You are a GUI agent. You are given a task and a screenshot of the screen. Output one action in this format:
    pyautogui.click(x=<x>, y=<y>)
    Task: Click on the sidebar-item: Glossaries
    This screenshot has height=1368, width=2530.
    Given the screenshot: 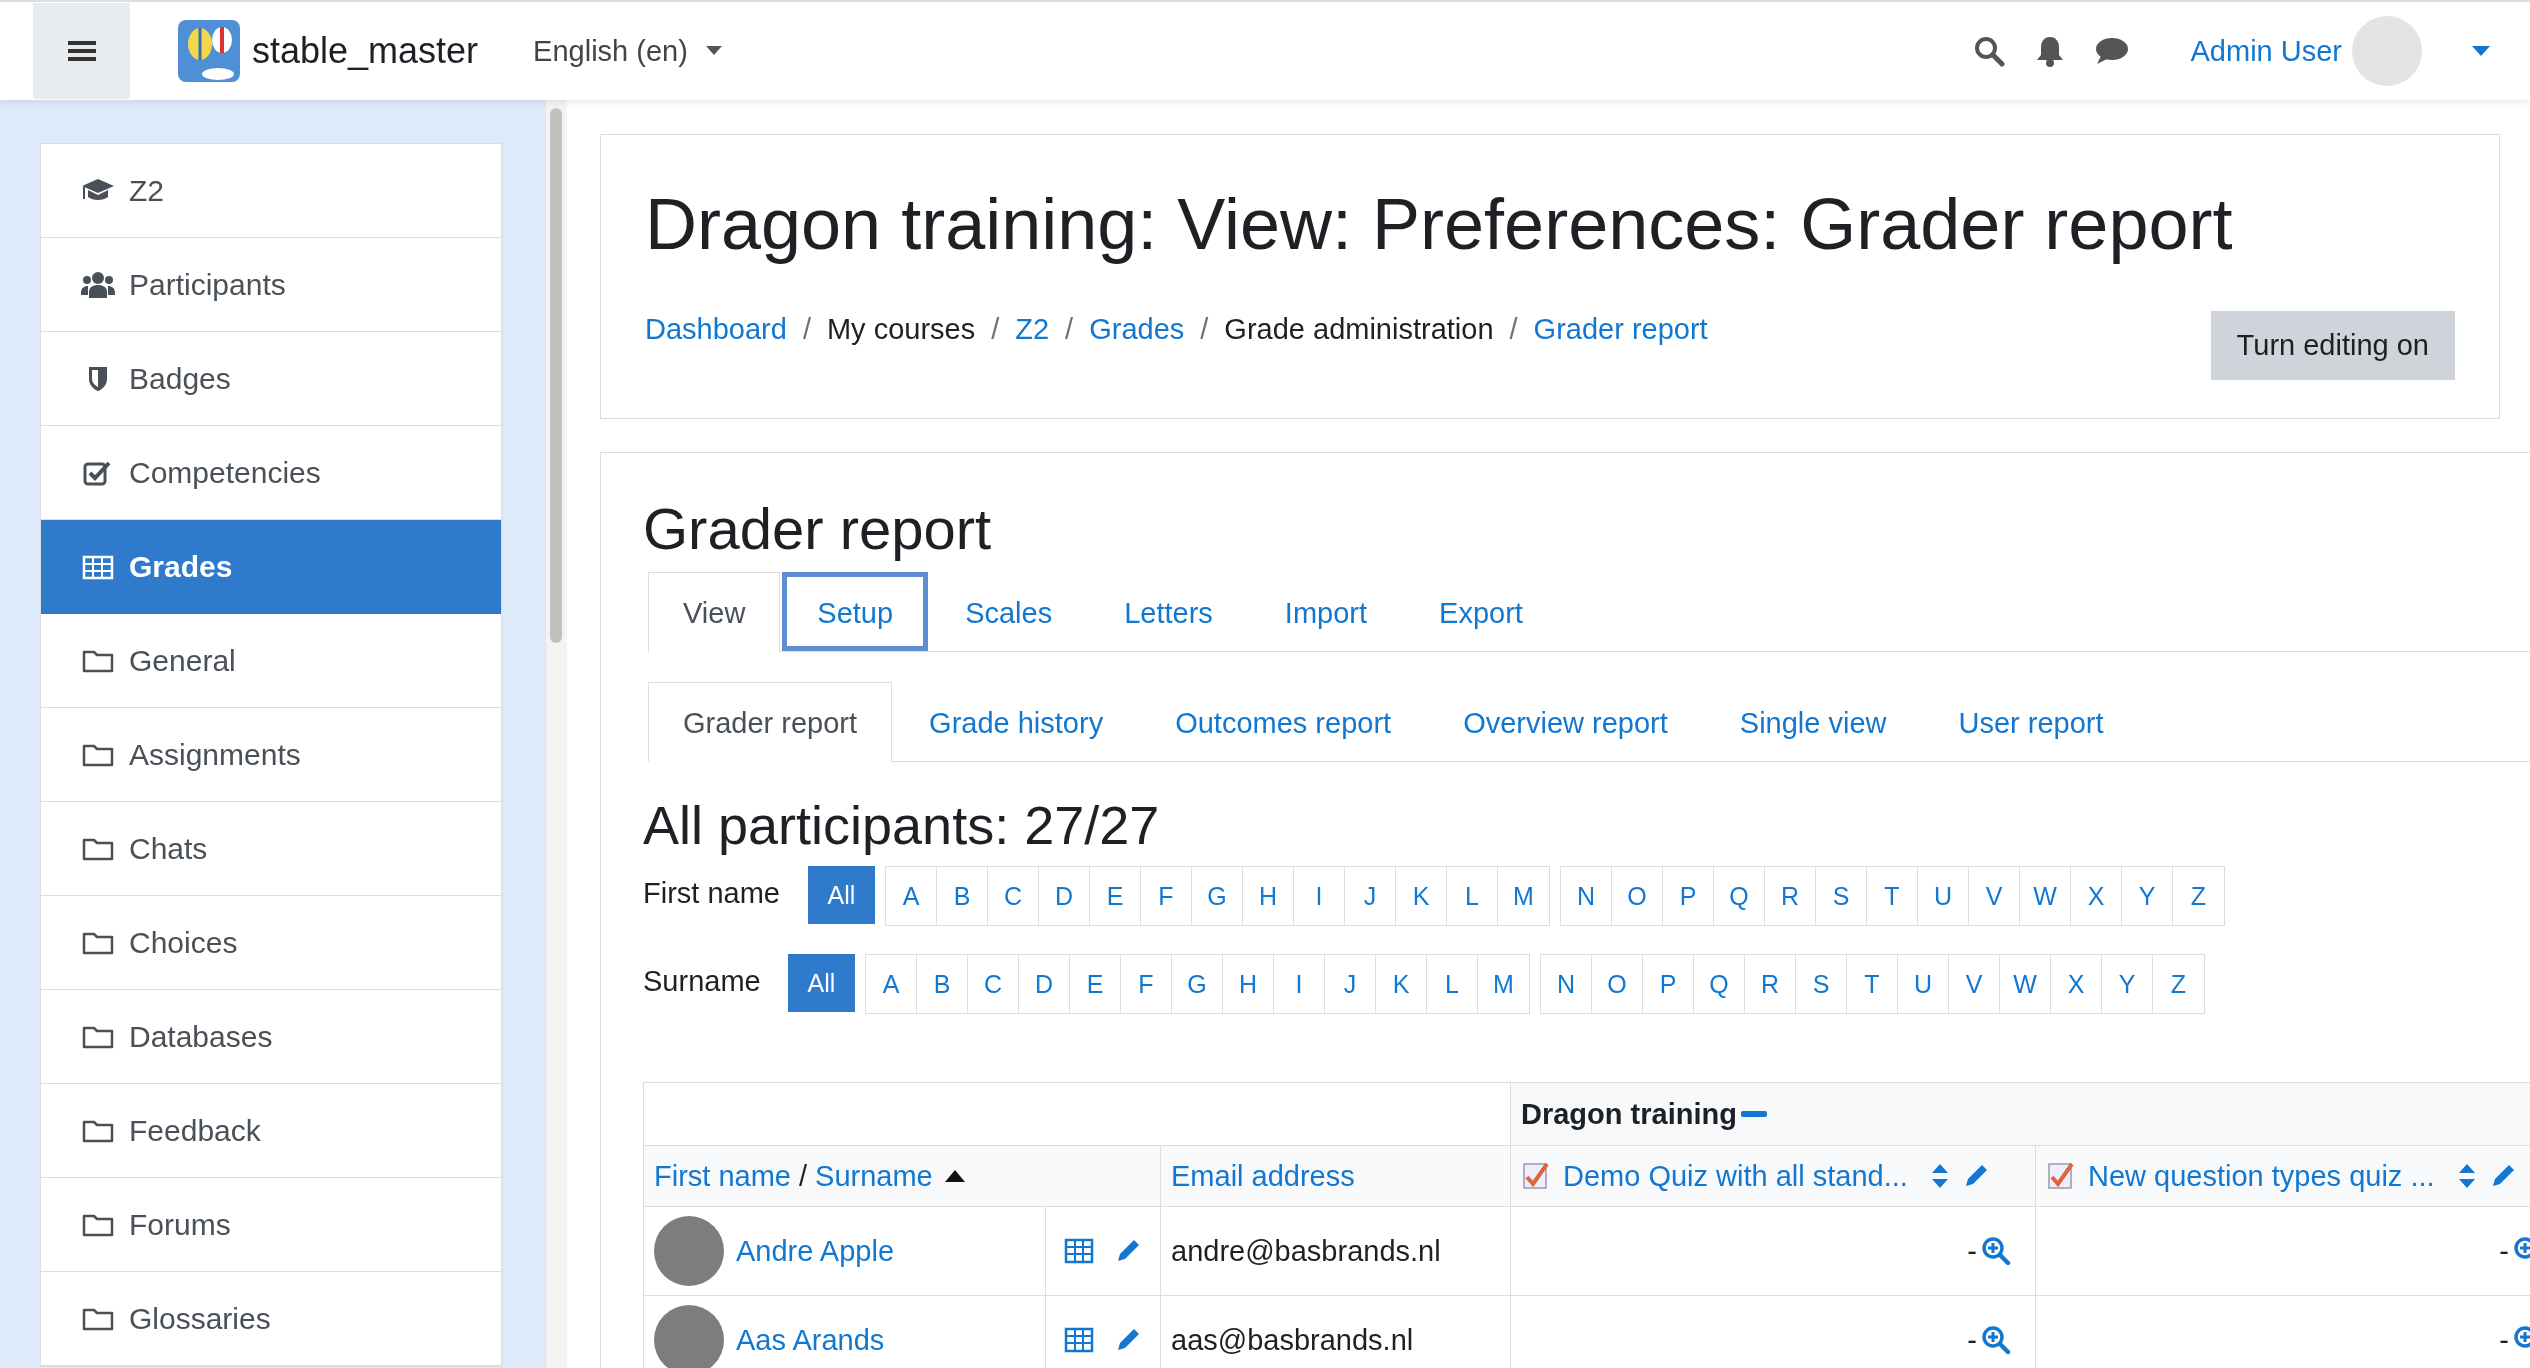 What is the action you would take?
    pyautogui.click(x=271, y=1319)
    